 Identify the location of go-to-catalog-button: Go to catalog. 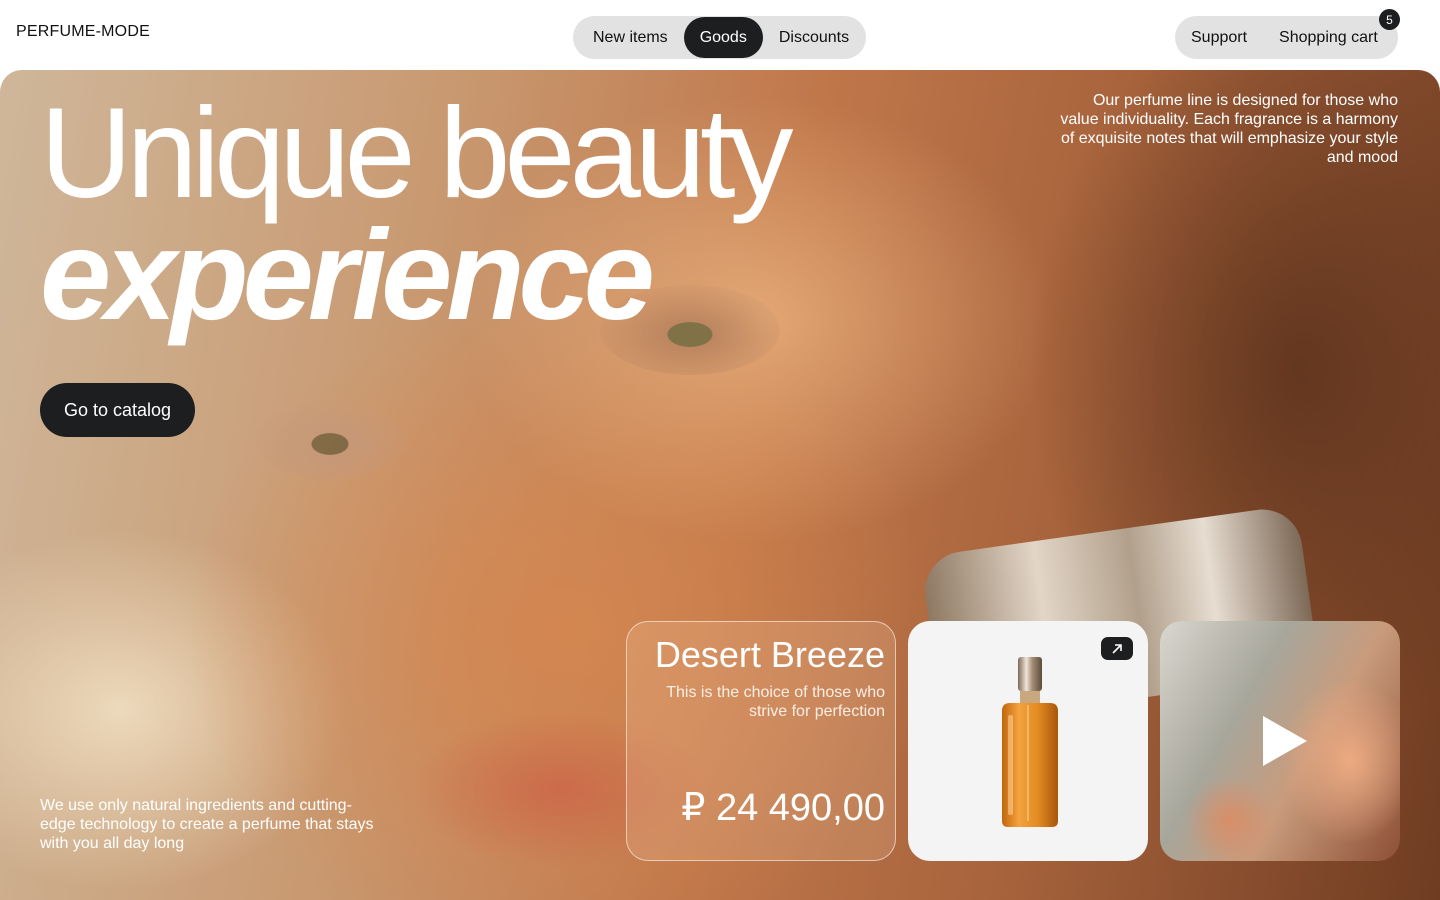
(118, 410).